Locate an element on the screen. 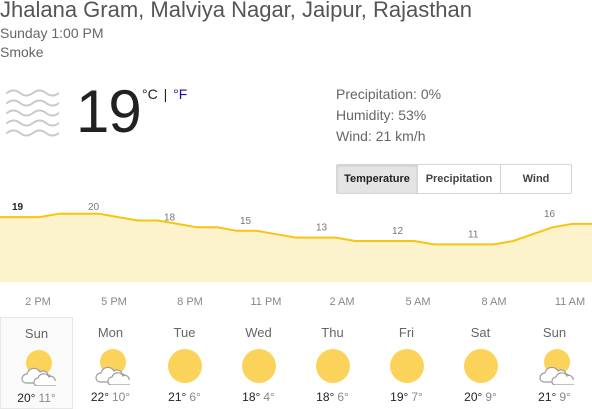  low-temp: 10° is located at coordinates (121, 397).